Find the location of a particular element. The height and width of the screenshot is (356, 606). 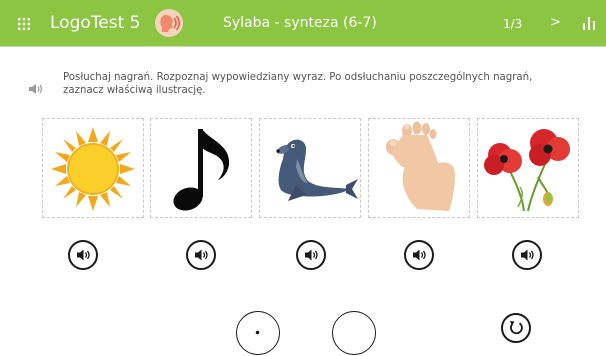

picture-card-foot is located at coordinates (419, 168).